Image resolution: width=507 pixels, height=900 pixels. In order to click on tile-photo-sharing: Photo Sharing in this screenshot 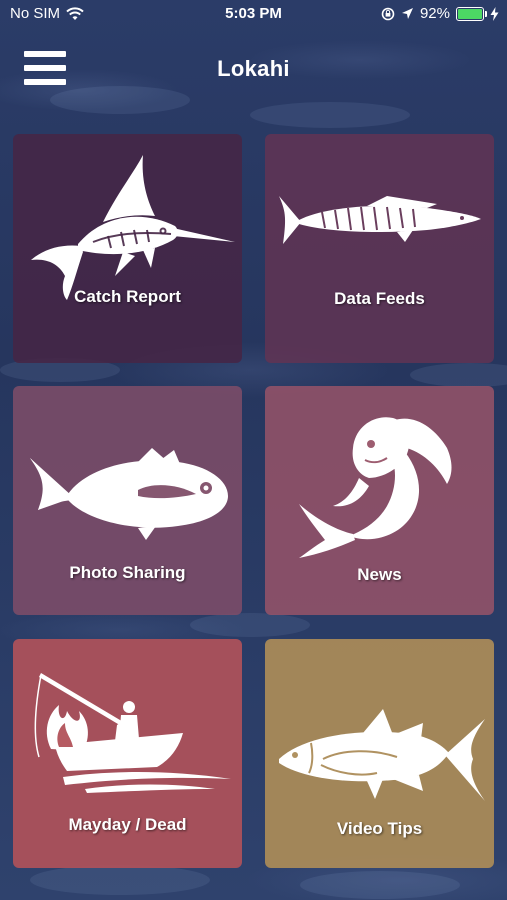, I will do `click(127, 500)`.